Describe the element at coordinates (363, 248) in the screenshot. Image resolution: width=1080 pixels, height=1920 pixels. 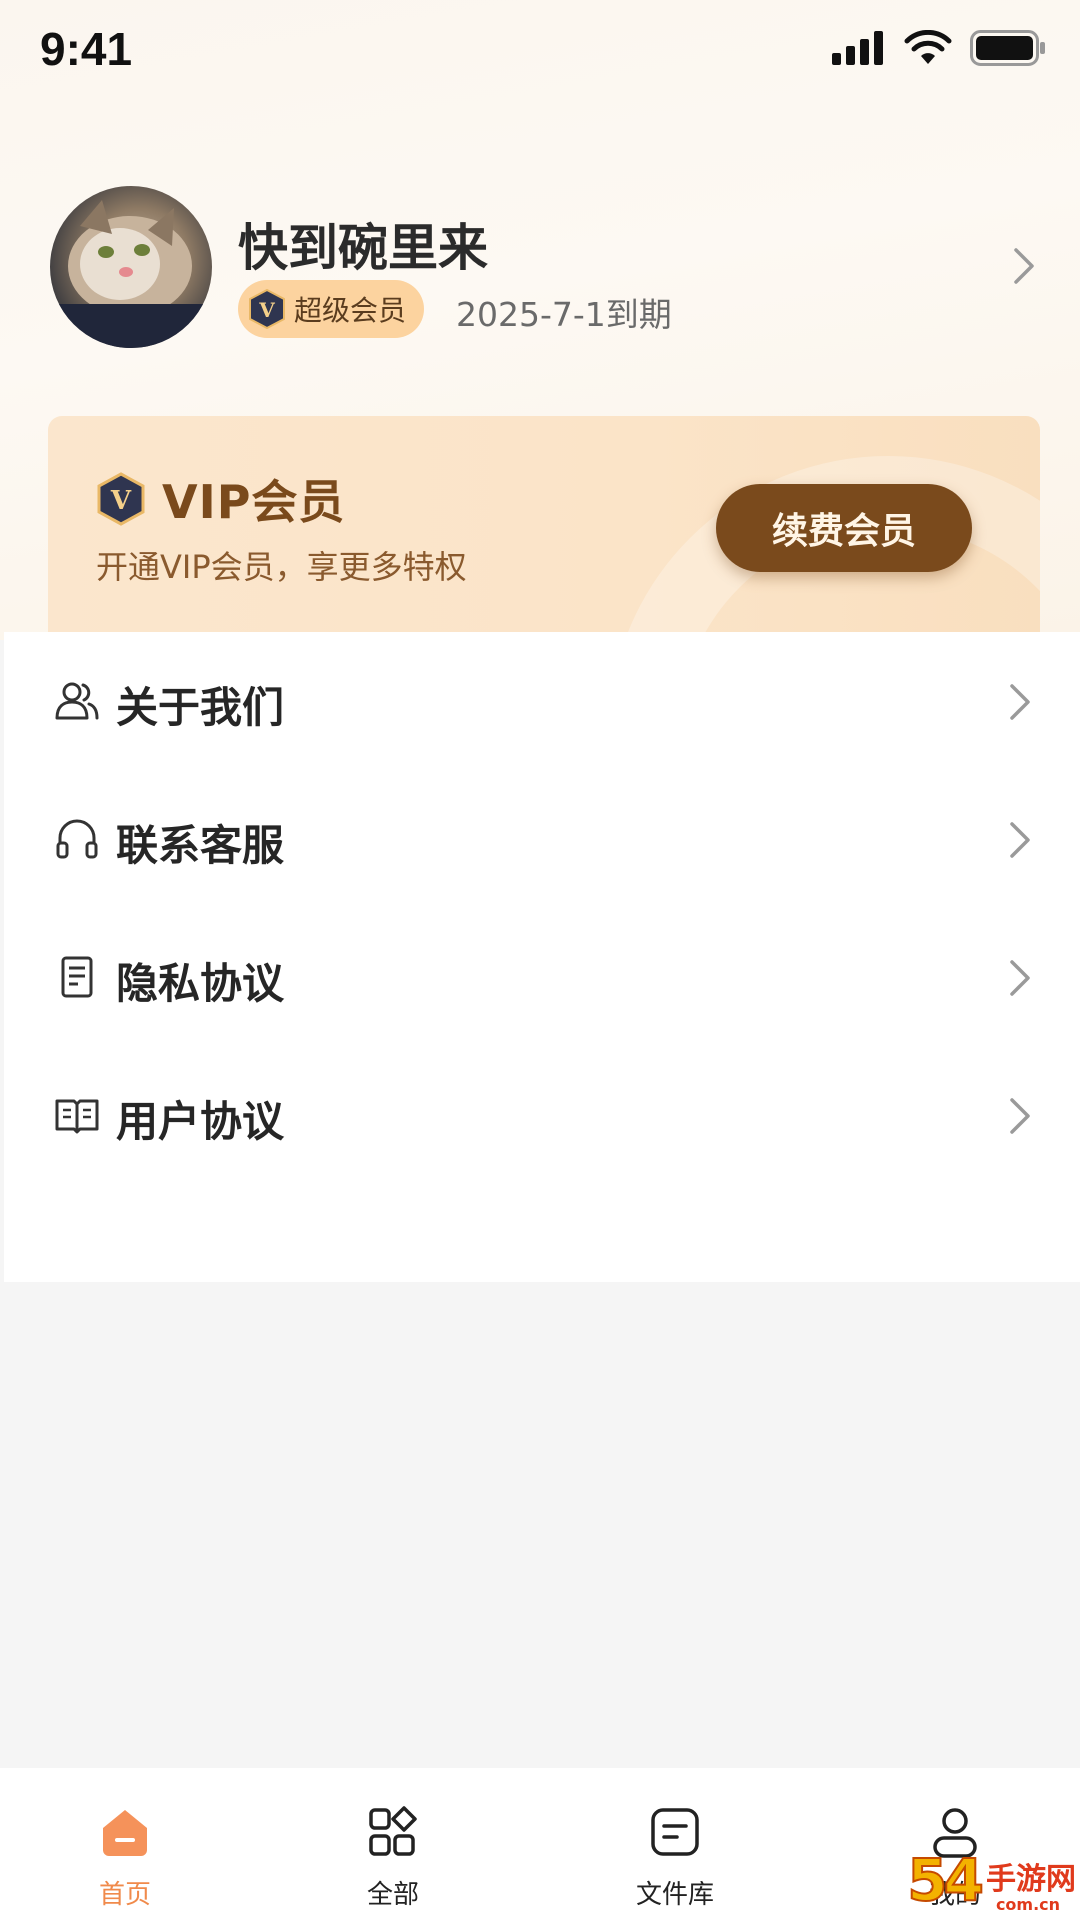
I see `profile-name: 快到碗里来` at that location.